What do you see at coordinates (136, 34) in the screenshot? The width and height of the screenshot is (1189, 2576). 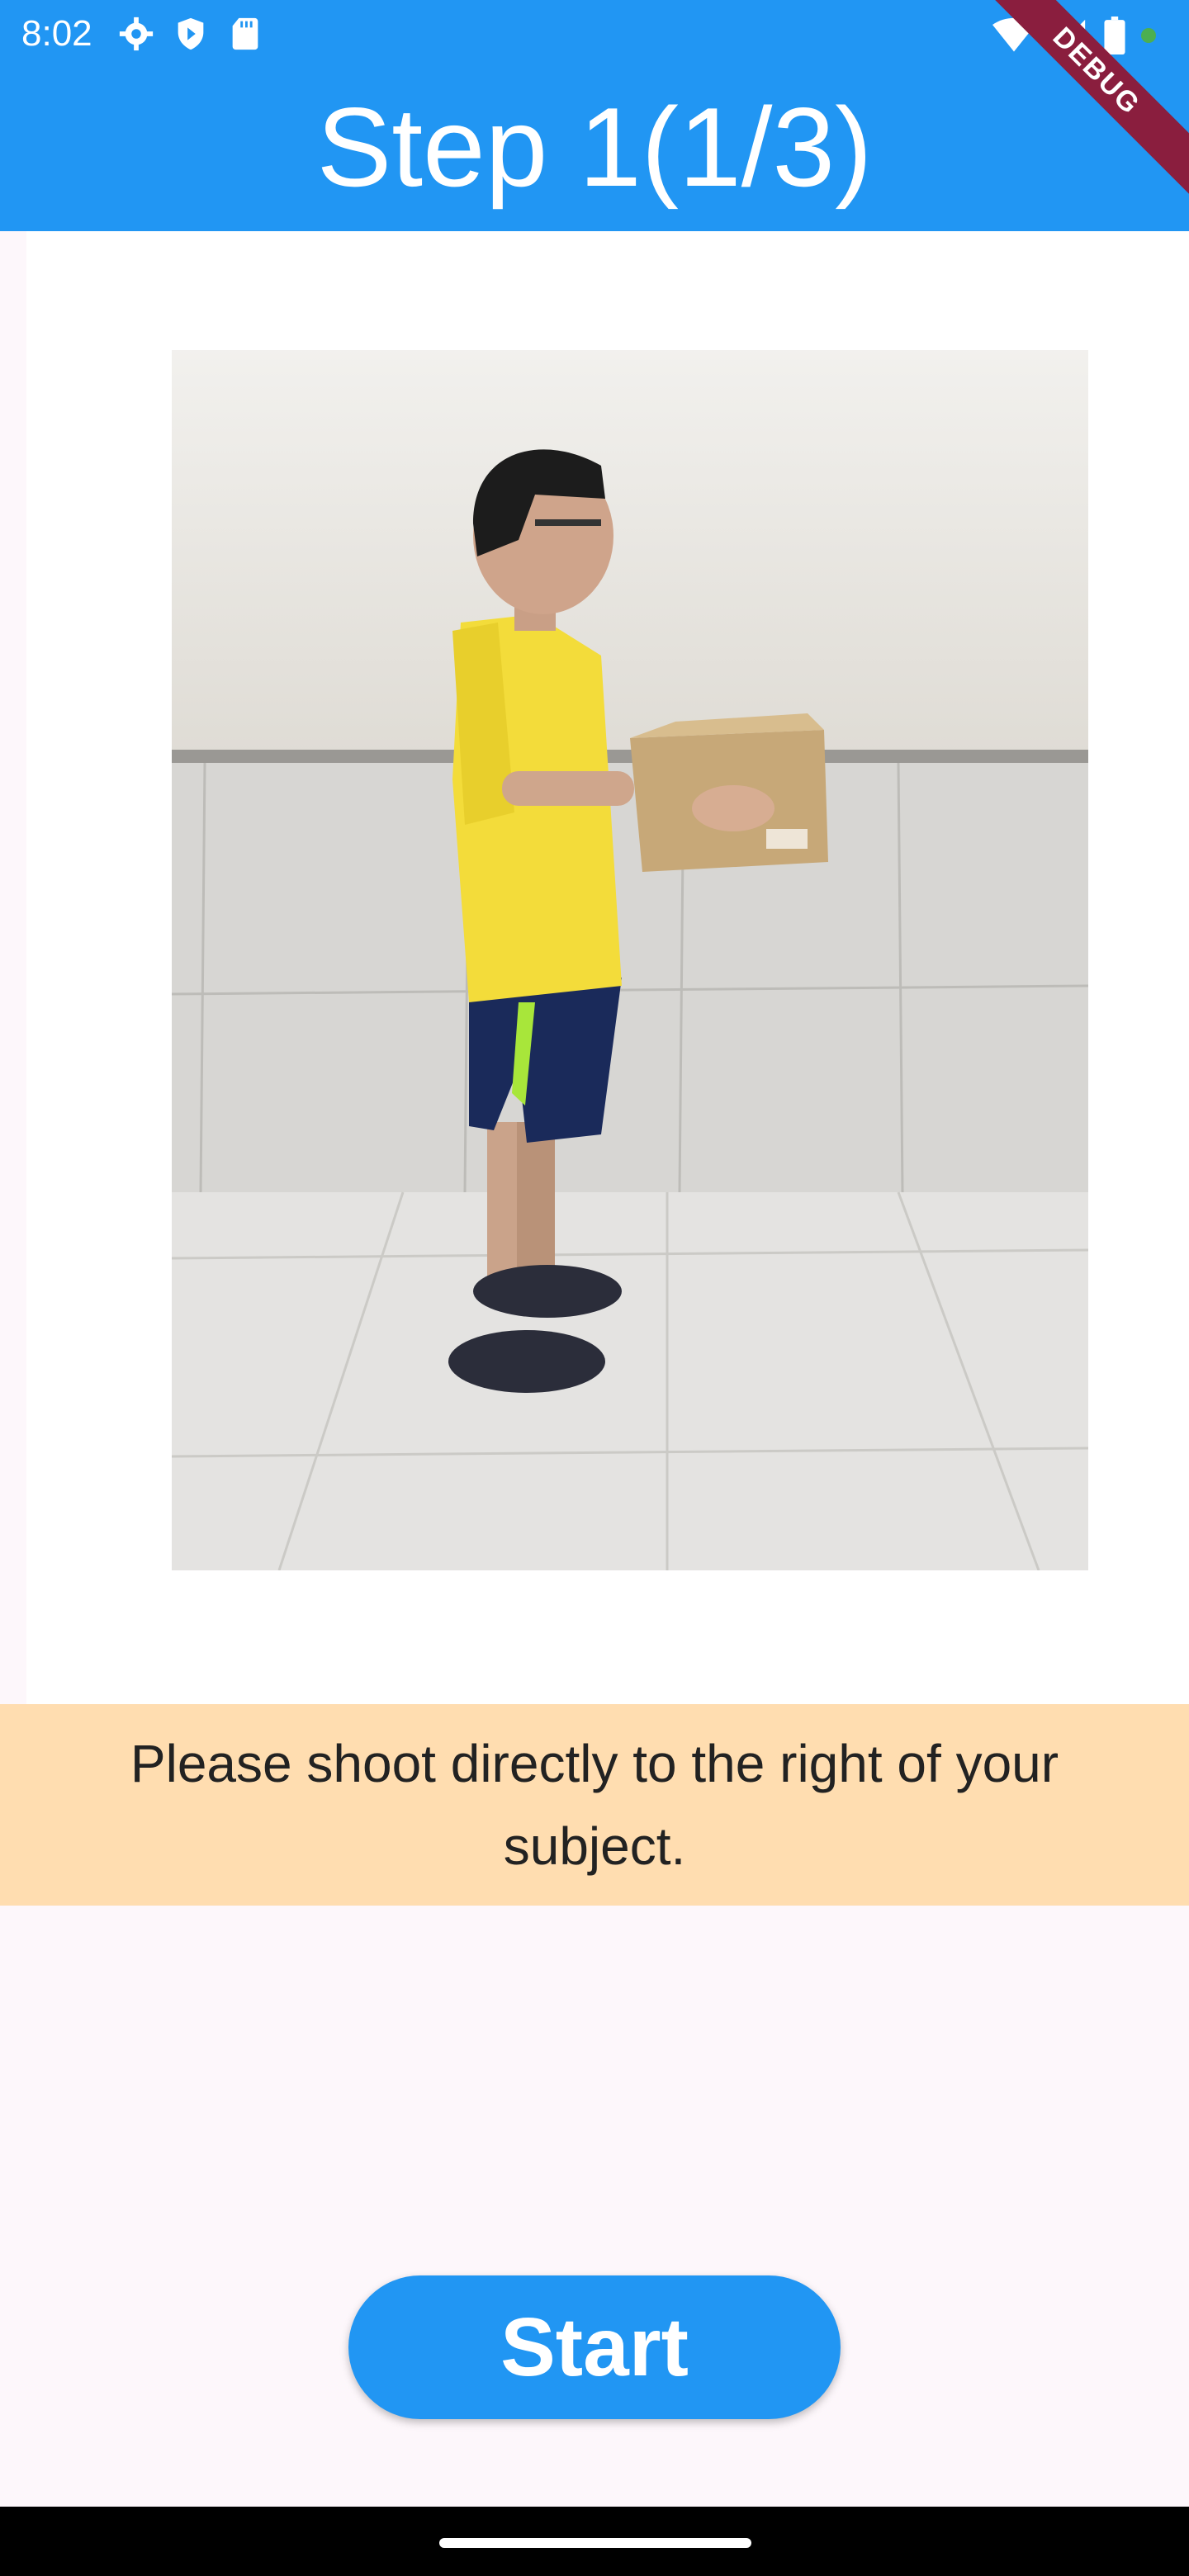 I see `settings-icon` at bounding box center [136, 34].